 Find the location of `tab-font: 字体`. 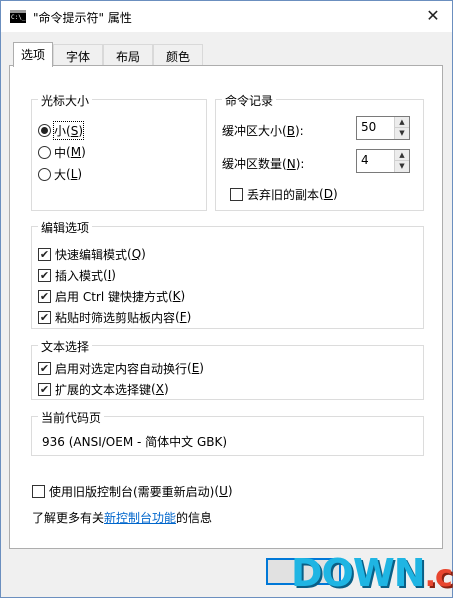

tab-font: 字体 is located at coordinates (78, 55).